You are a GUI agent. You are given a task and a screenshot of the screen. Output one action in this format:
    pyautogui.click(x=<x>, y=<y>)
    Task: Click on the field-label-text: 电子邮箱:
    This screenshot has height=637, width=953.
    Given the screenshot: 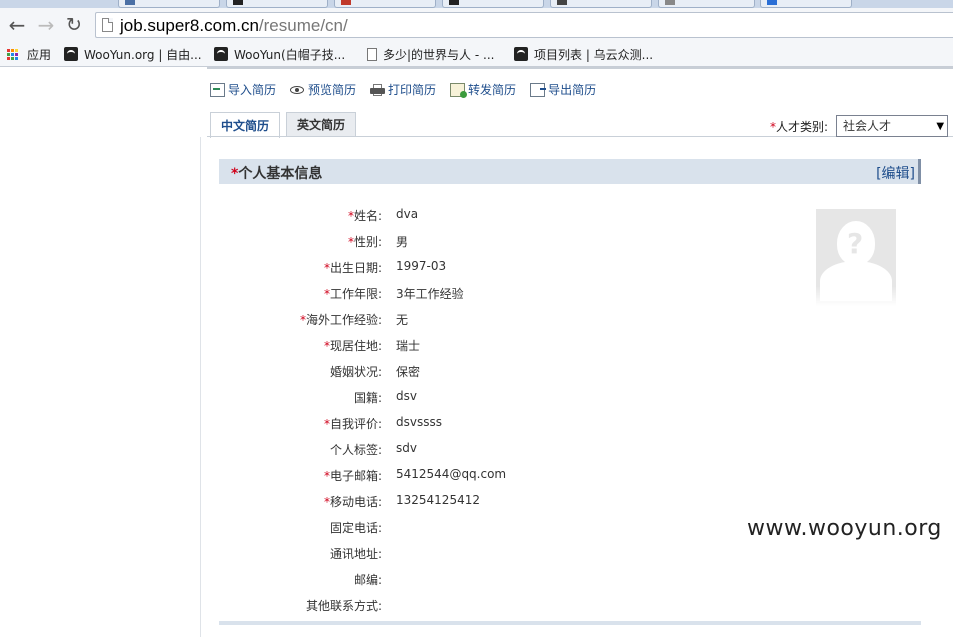 What is the action you would take?
    pyautogui.click(x=355, y=476)
    